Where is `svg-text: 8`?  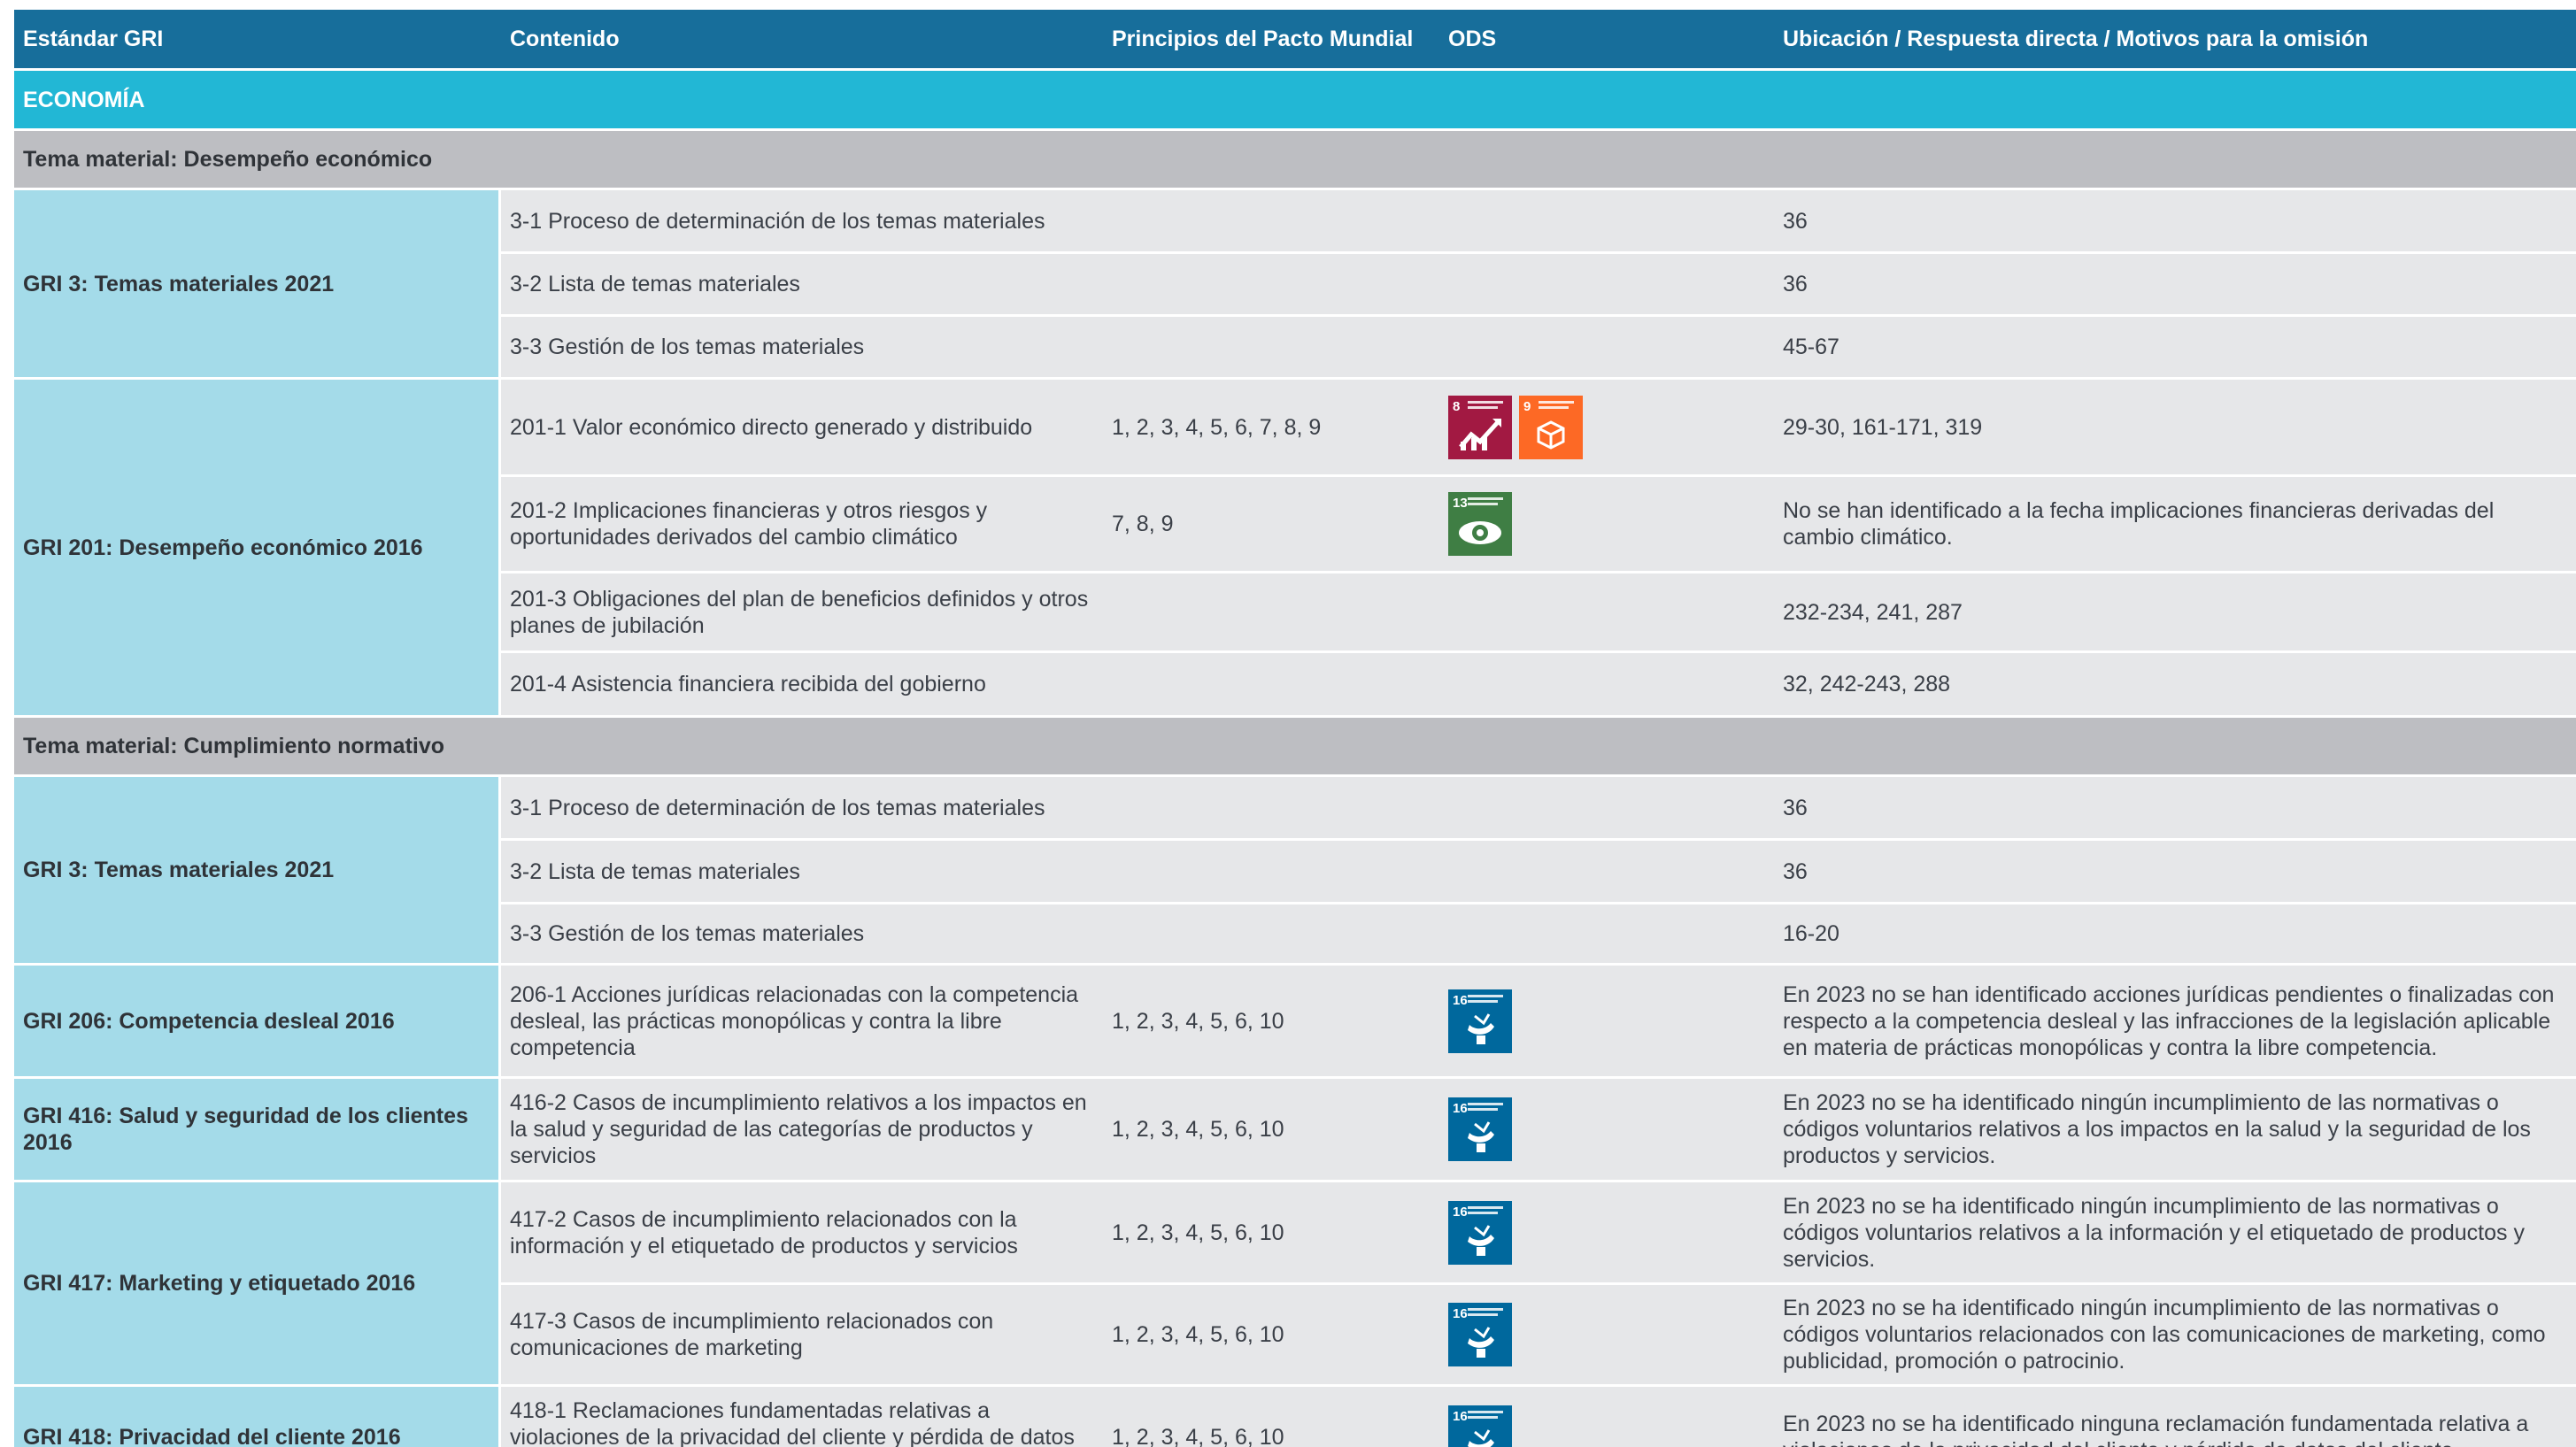
svg-text: 8 is located at coordinates (1456, 406).